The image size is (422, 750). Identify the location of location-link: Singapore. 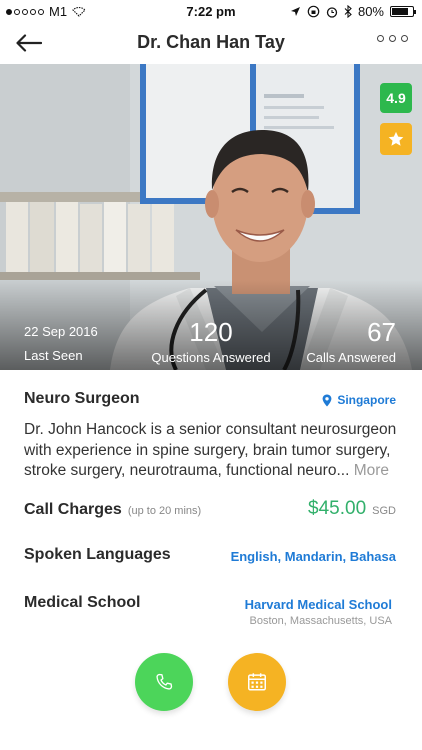
(359, 400).